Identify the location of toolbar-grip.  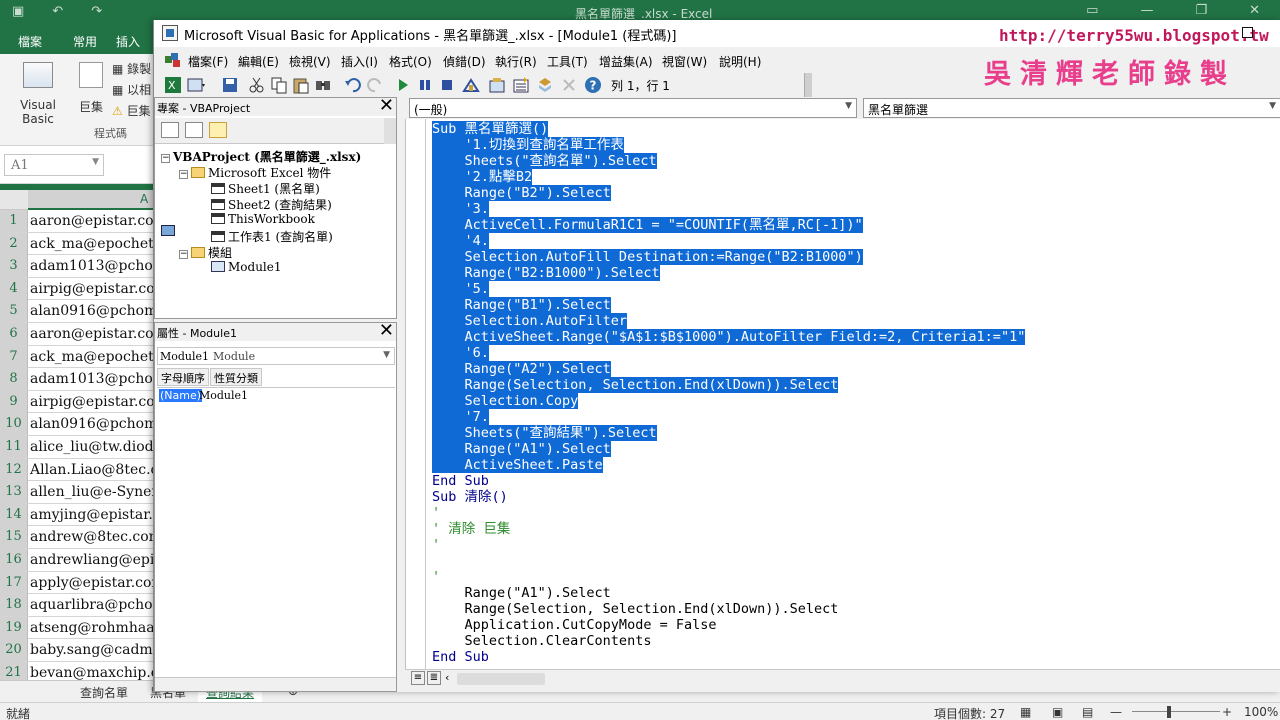
(808, 85).